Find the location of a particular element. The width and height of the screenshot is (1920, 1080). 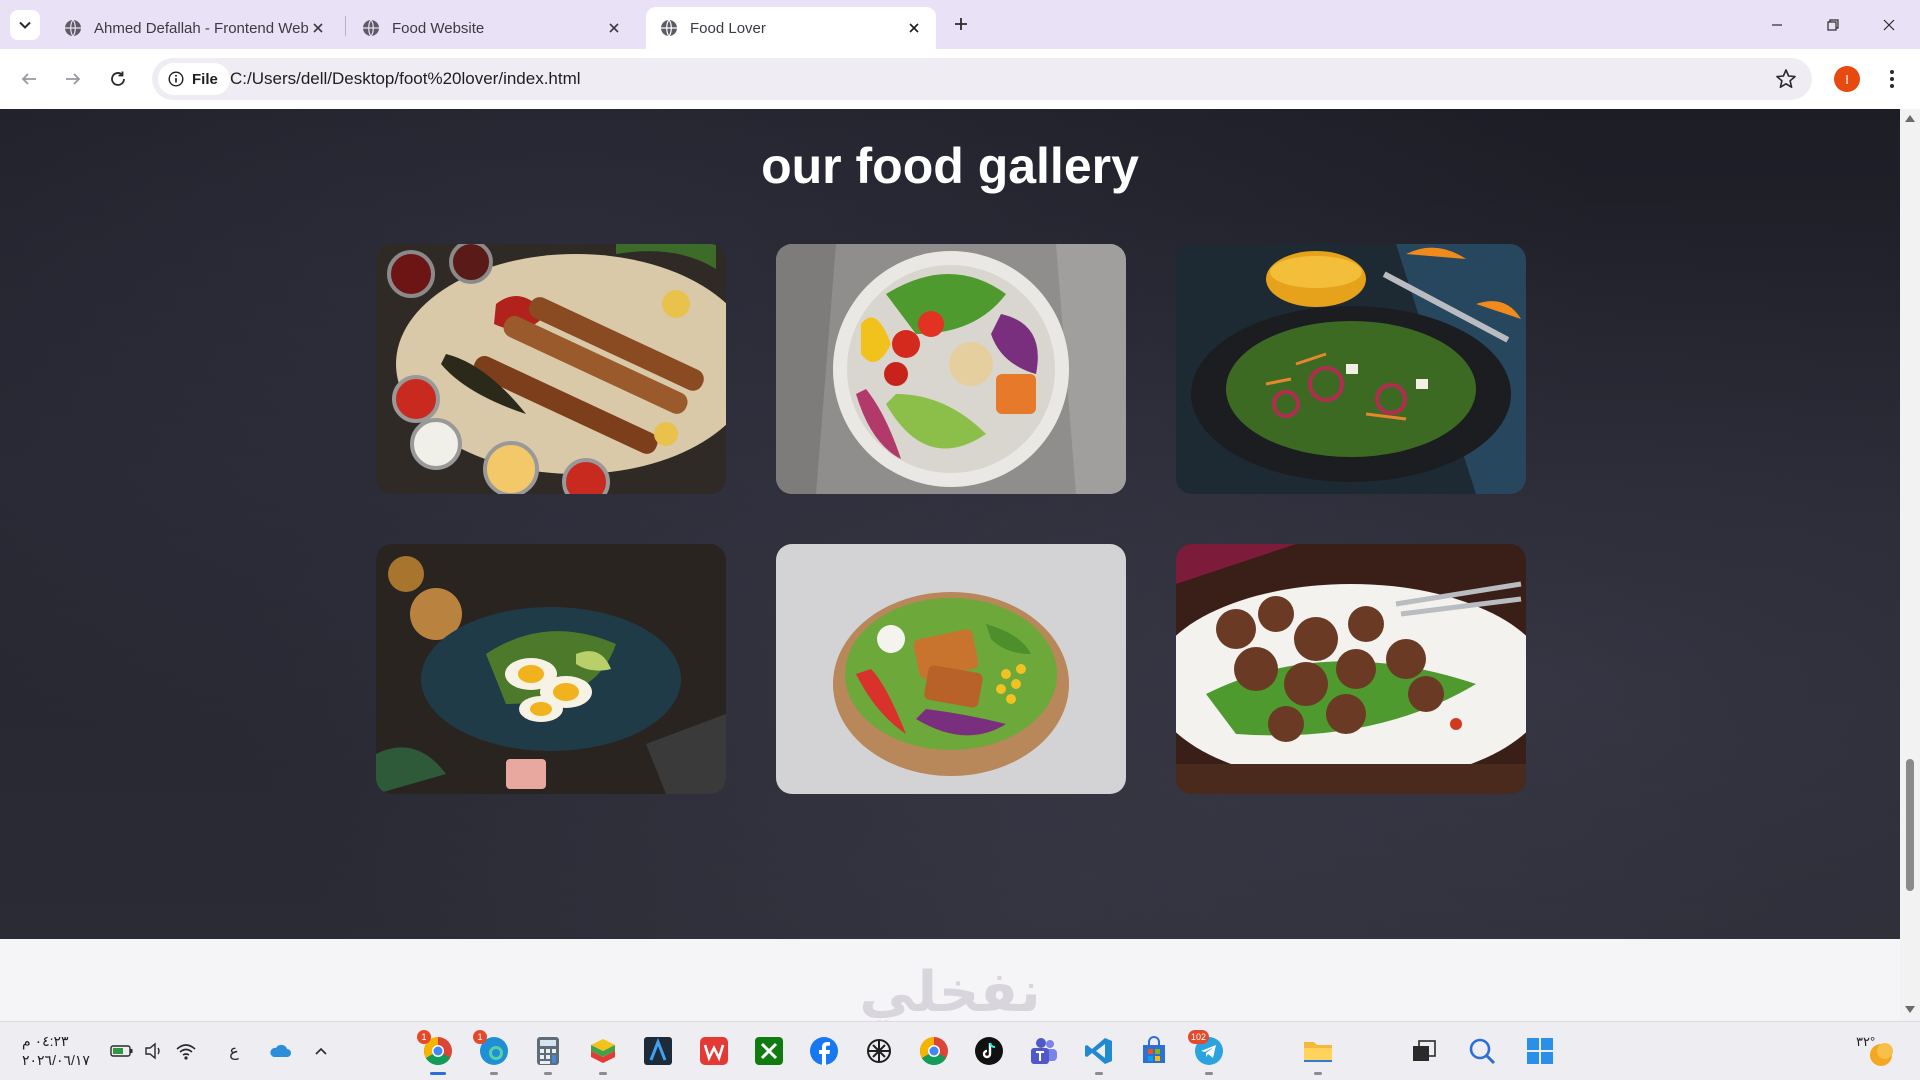

system-clock: ٠٤:٢٣ م ٢٠٢٦/٠٦/١٧ is located at coordinates (56, 1051).